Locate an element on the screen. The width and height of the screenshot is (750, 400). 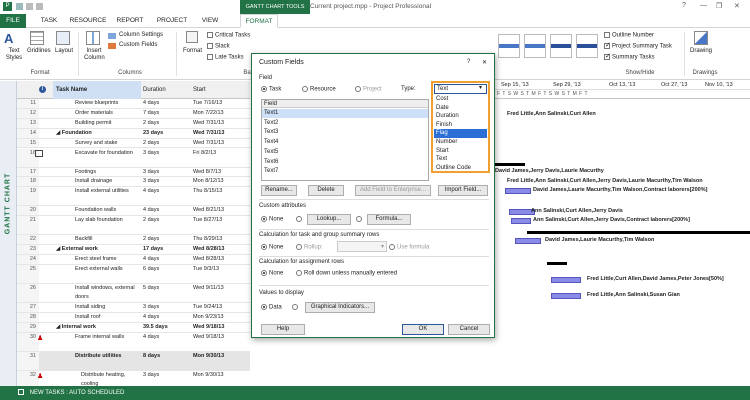
task-name: Survey and stake is located at coordinates (96, 143).